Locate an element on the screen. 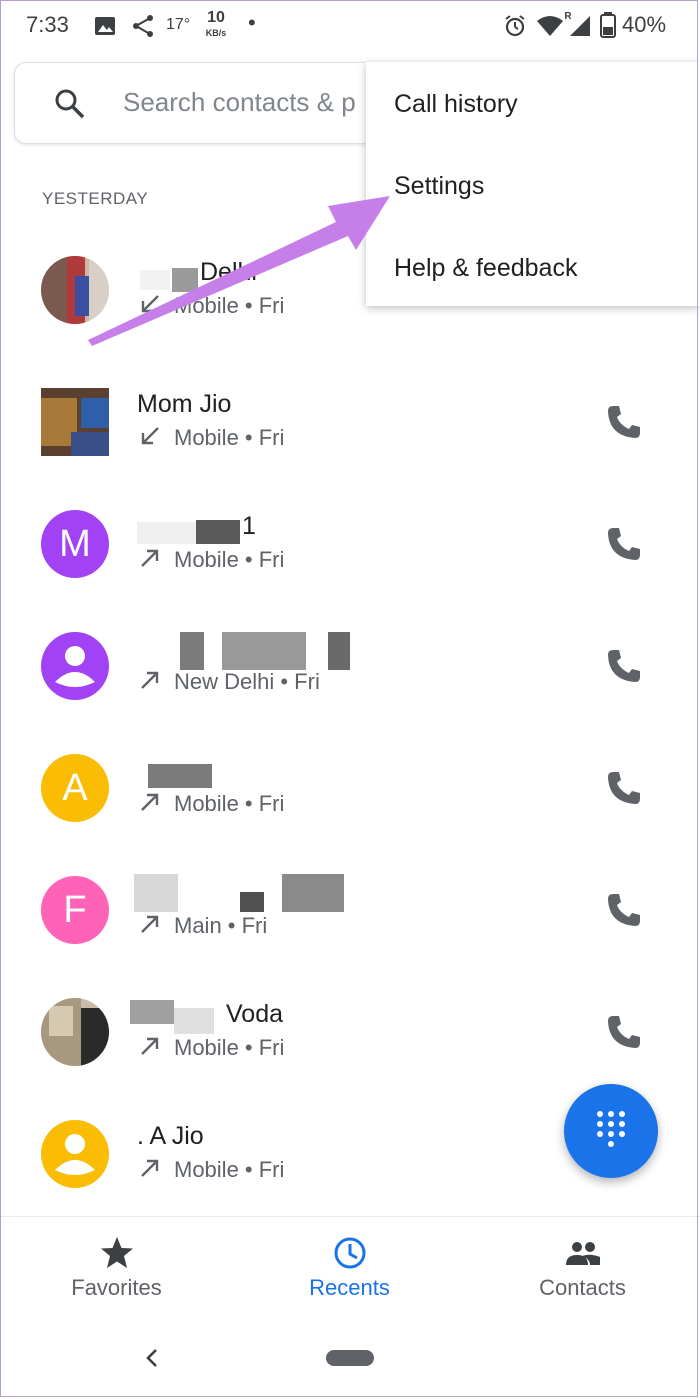 The width and height of the screenshot is (700, 1399). system-navigation is located at coordinates (350, 1367).